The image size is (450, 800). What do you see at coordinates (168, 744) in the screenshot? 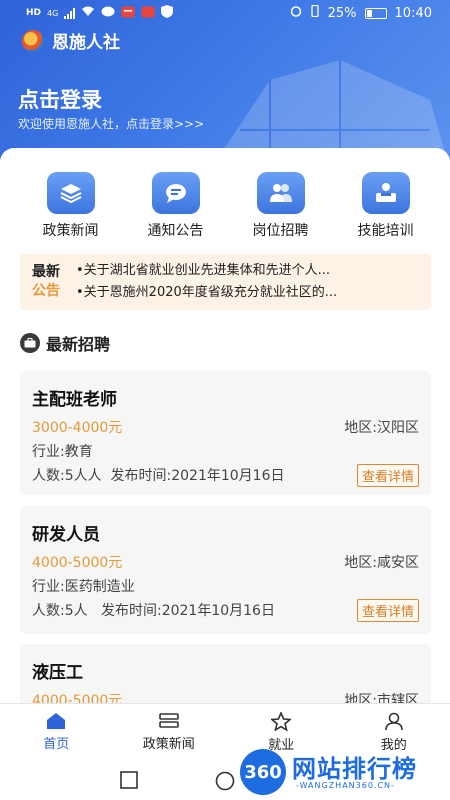
I see `tab-label: 政策新闻` at bounding box center [168, 744].